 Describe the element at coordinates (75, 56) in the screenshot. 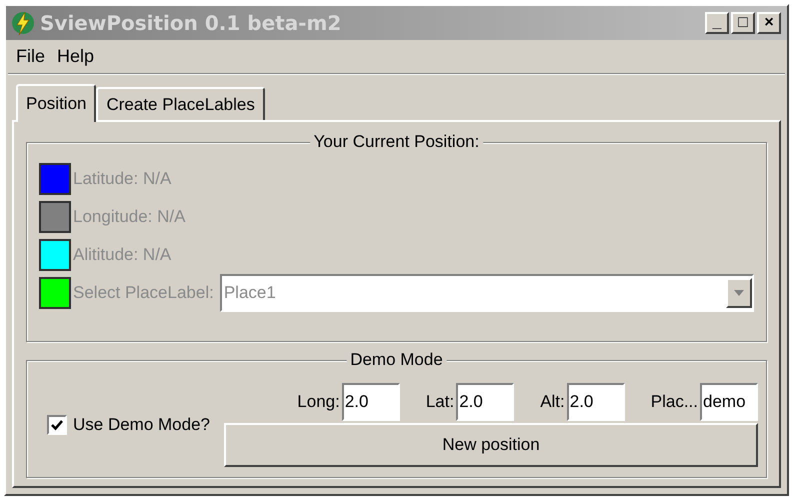

I see `menu-item: Help` at that location.